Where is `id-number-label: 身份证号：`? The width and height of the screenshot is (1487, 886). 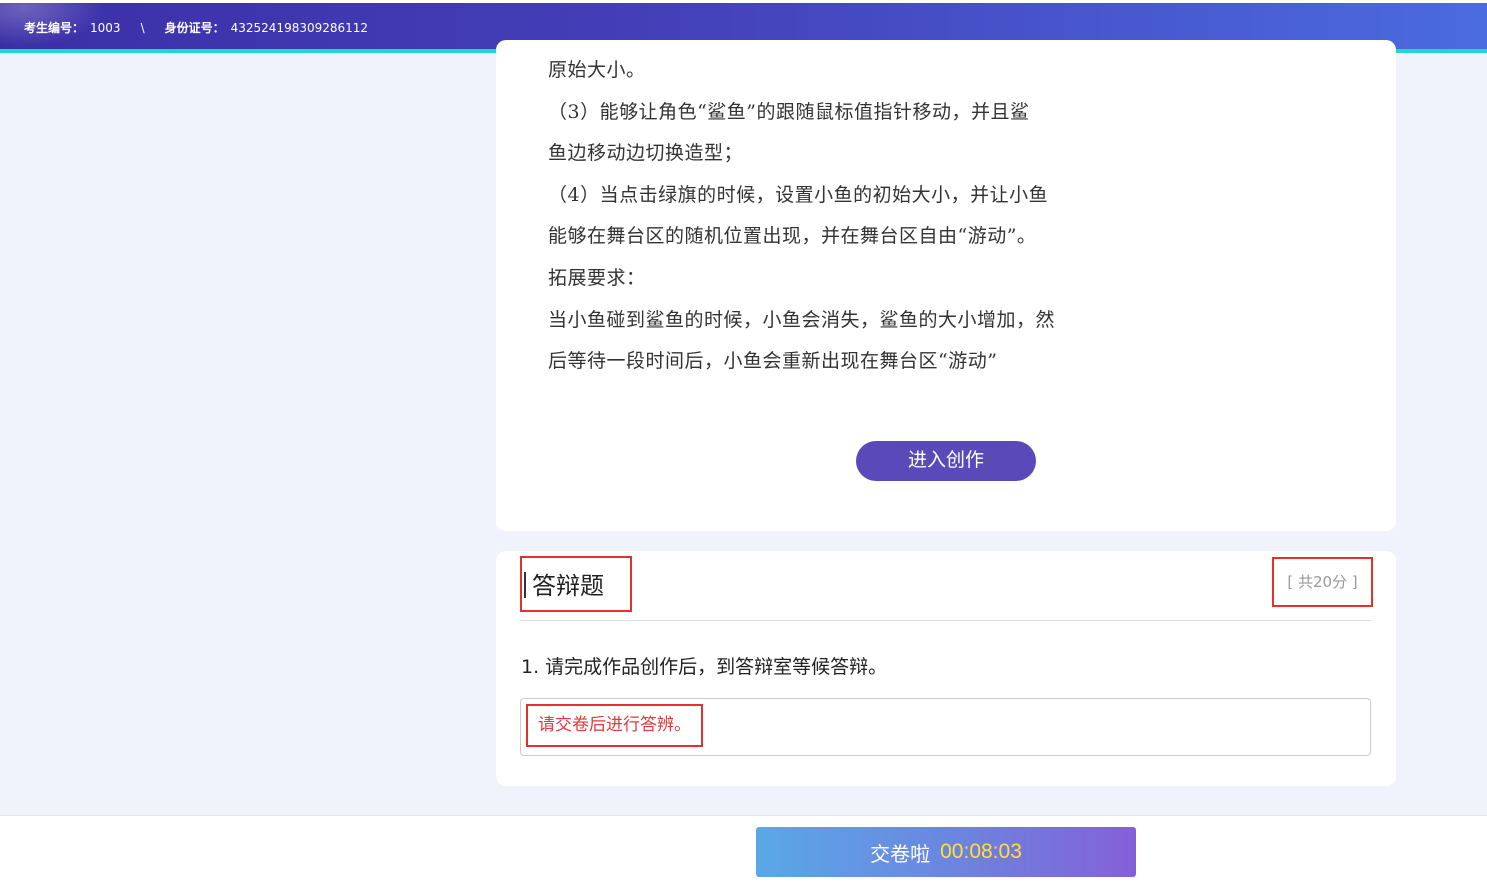
id-number-label: 身份证号： is located at coordinates (194, 28).